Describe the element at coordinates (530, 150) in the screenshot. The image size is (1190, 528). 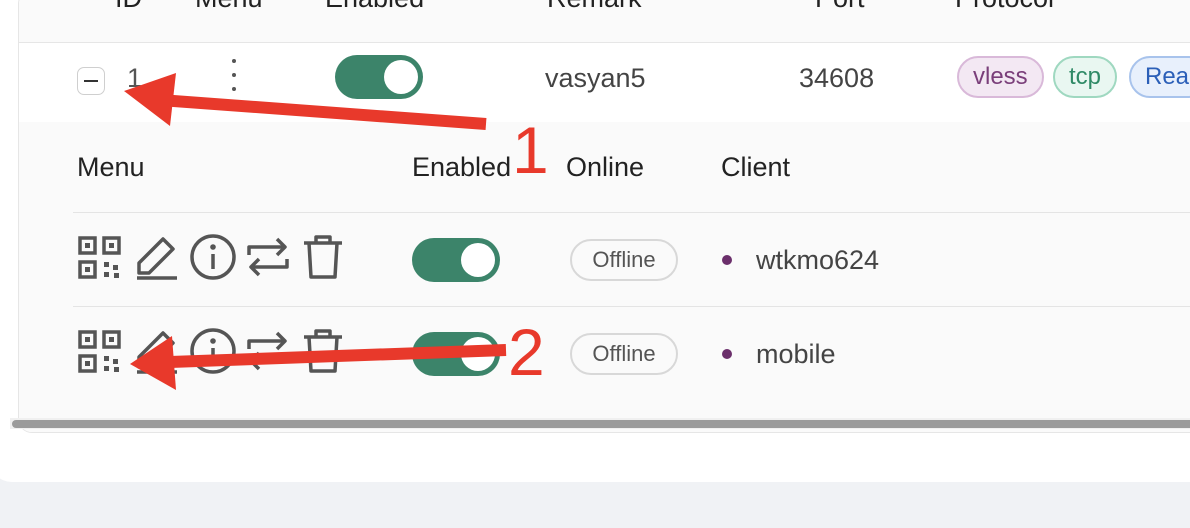
I see `annotation-label-1: 1` at that location.